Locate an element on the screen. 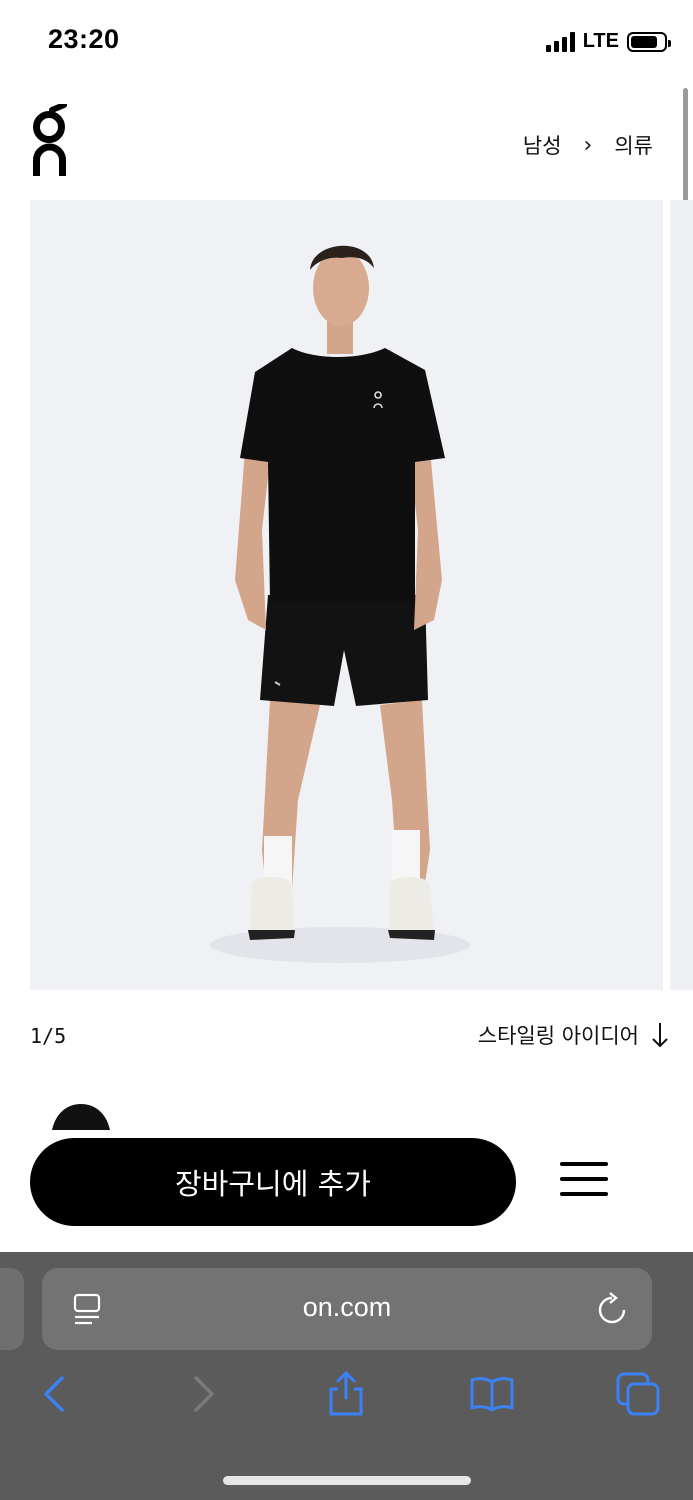 Image resolution: width=693 pixels, height=1500 pixels. breadcrumb-item-men: 남성 is located at coordinates (542, 145).